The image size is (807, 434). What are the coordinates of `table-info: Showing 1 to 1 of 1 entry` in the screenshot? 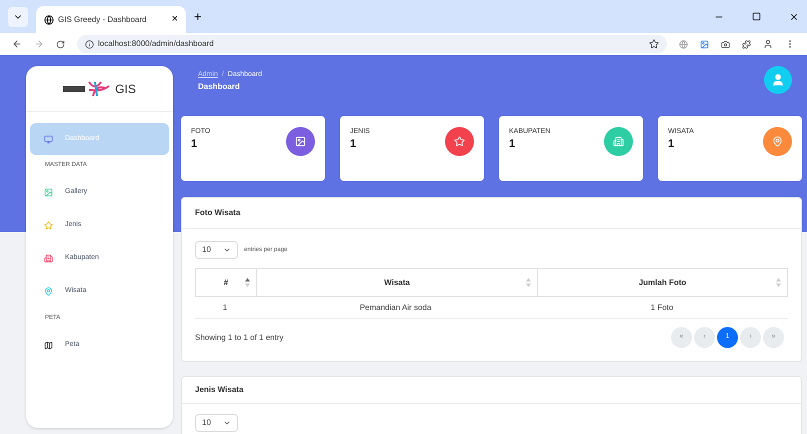 It's located at (239, 338).